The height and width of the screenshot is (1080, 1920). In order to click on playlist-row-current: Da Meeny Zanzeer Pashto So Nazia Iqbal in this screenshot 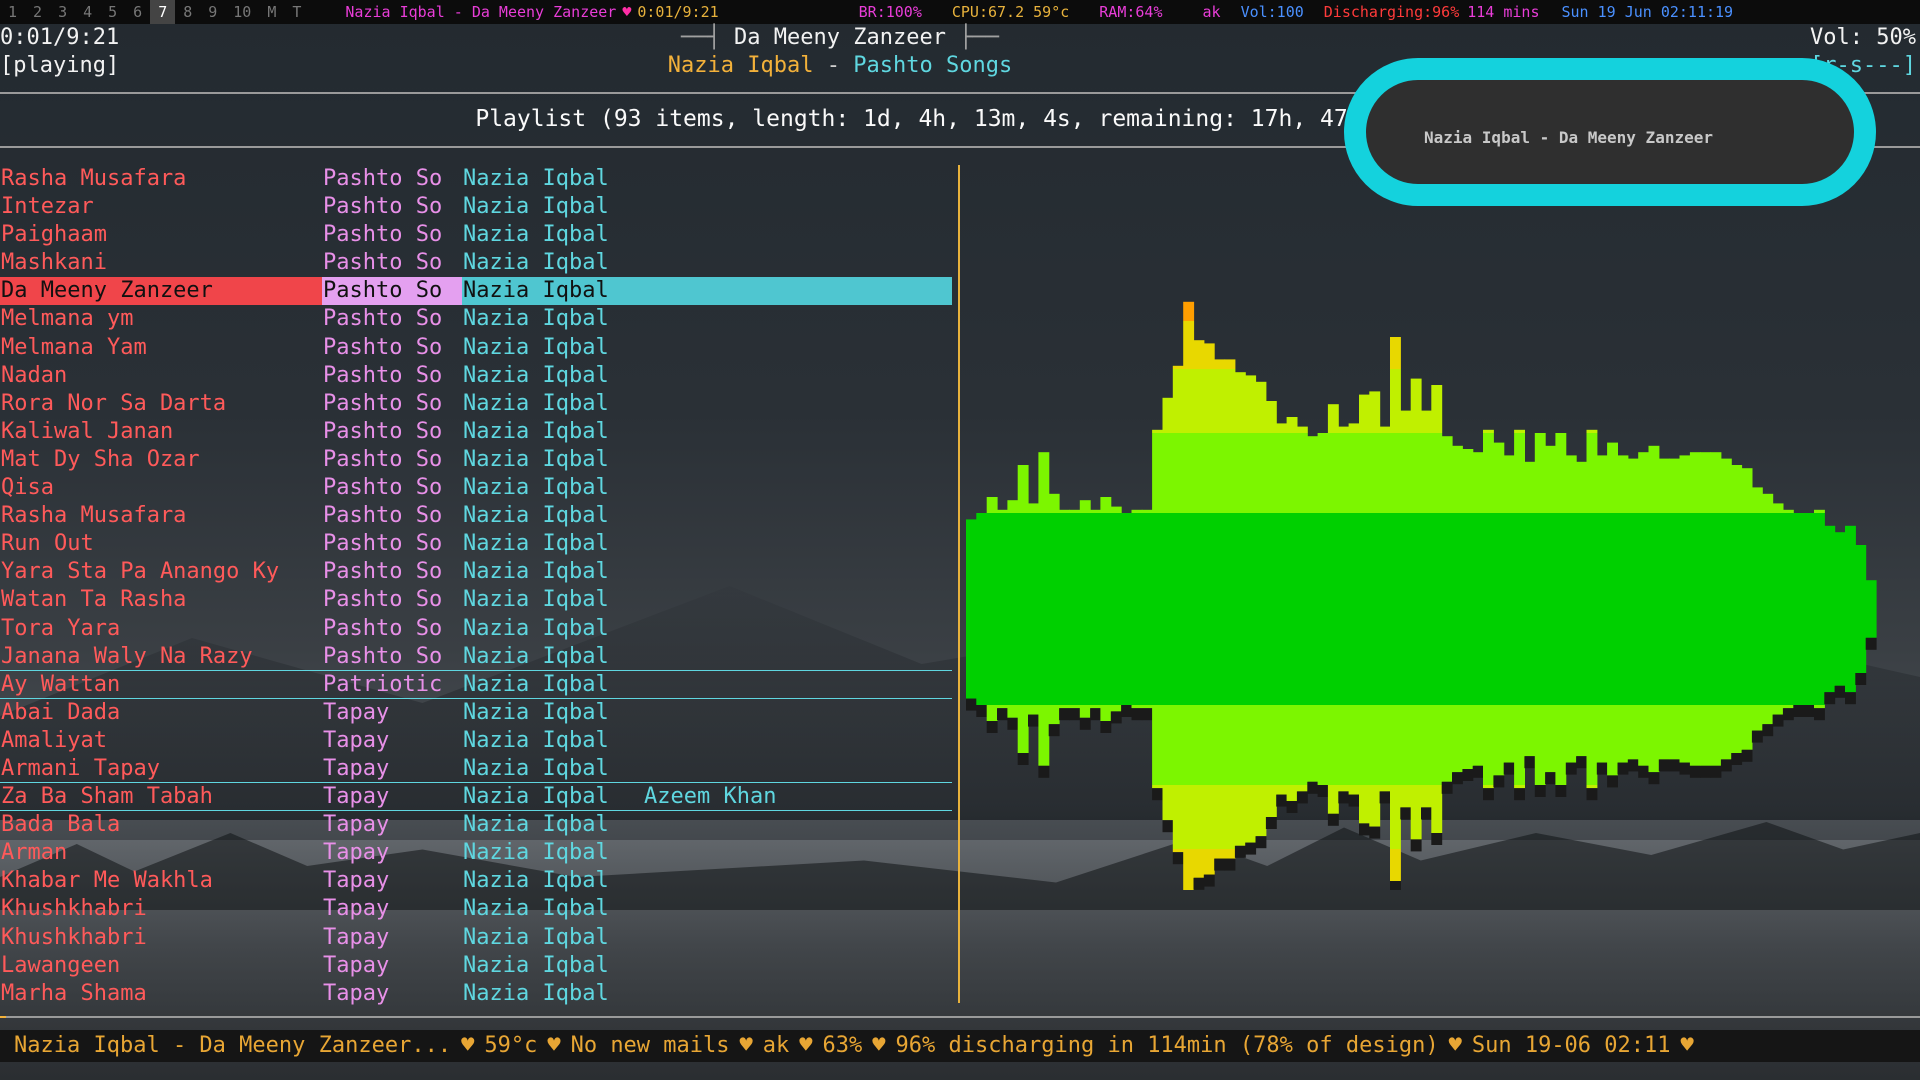, I will do `click(476, 291)`.